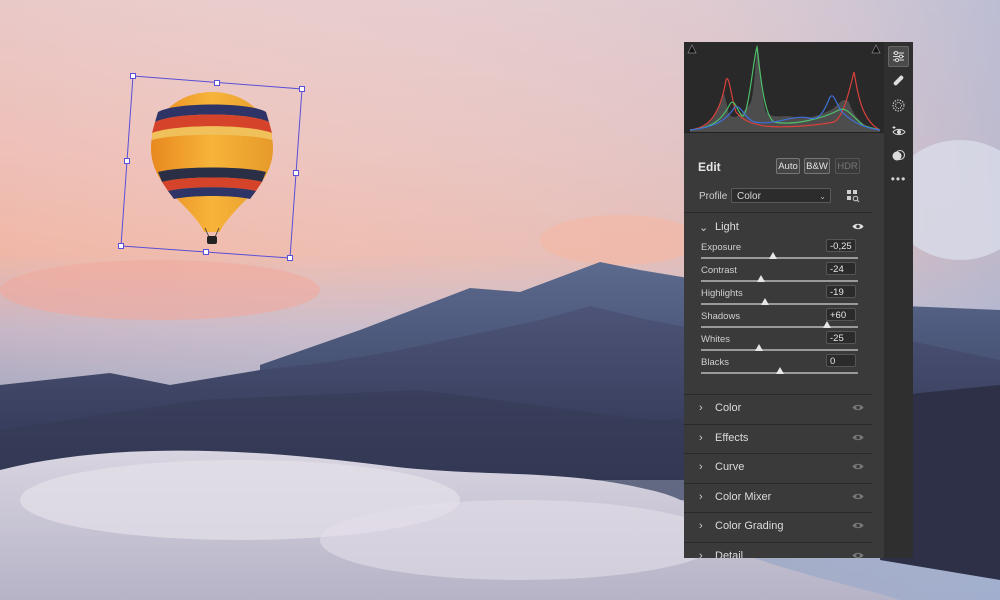  I want to click on more-icon: •••, so click(898, 178).